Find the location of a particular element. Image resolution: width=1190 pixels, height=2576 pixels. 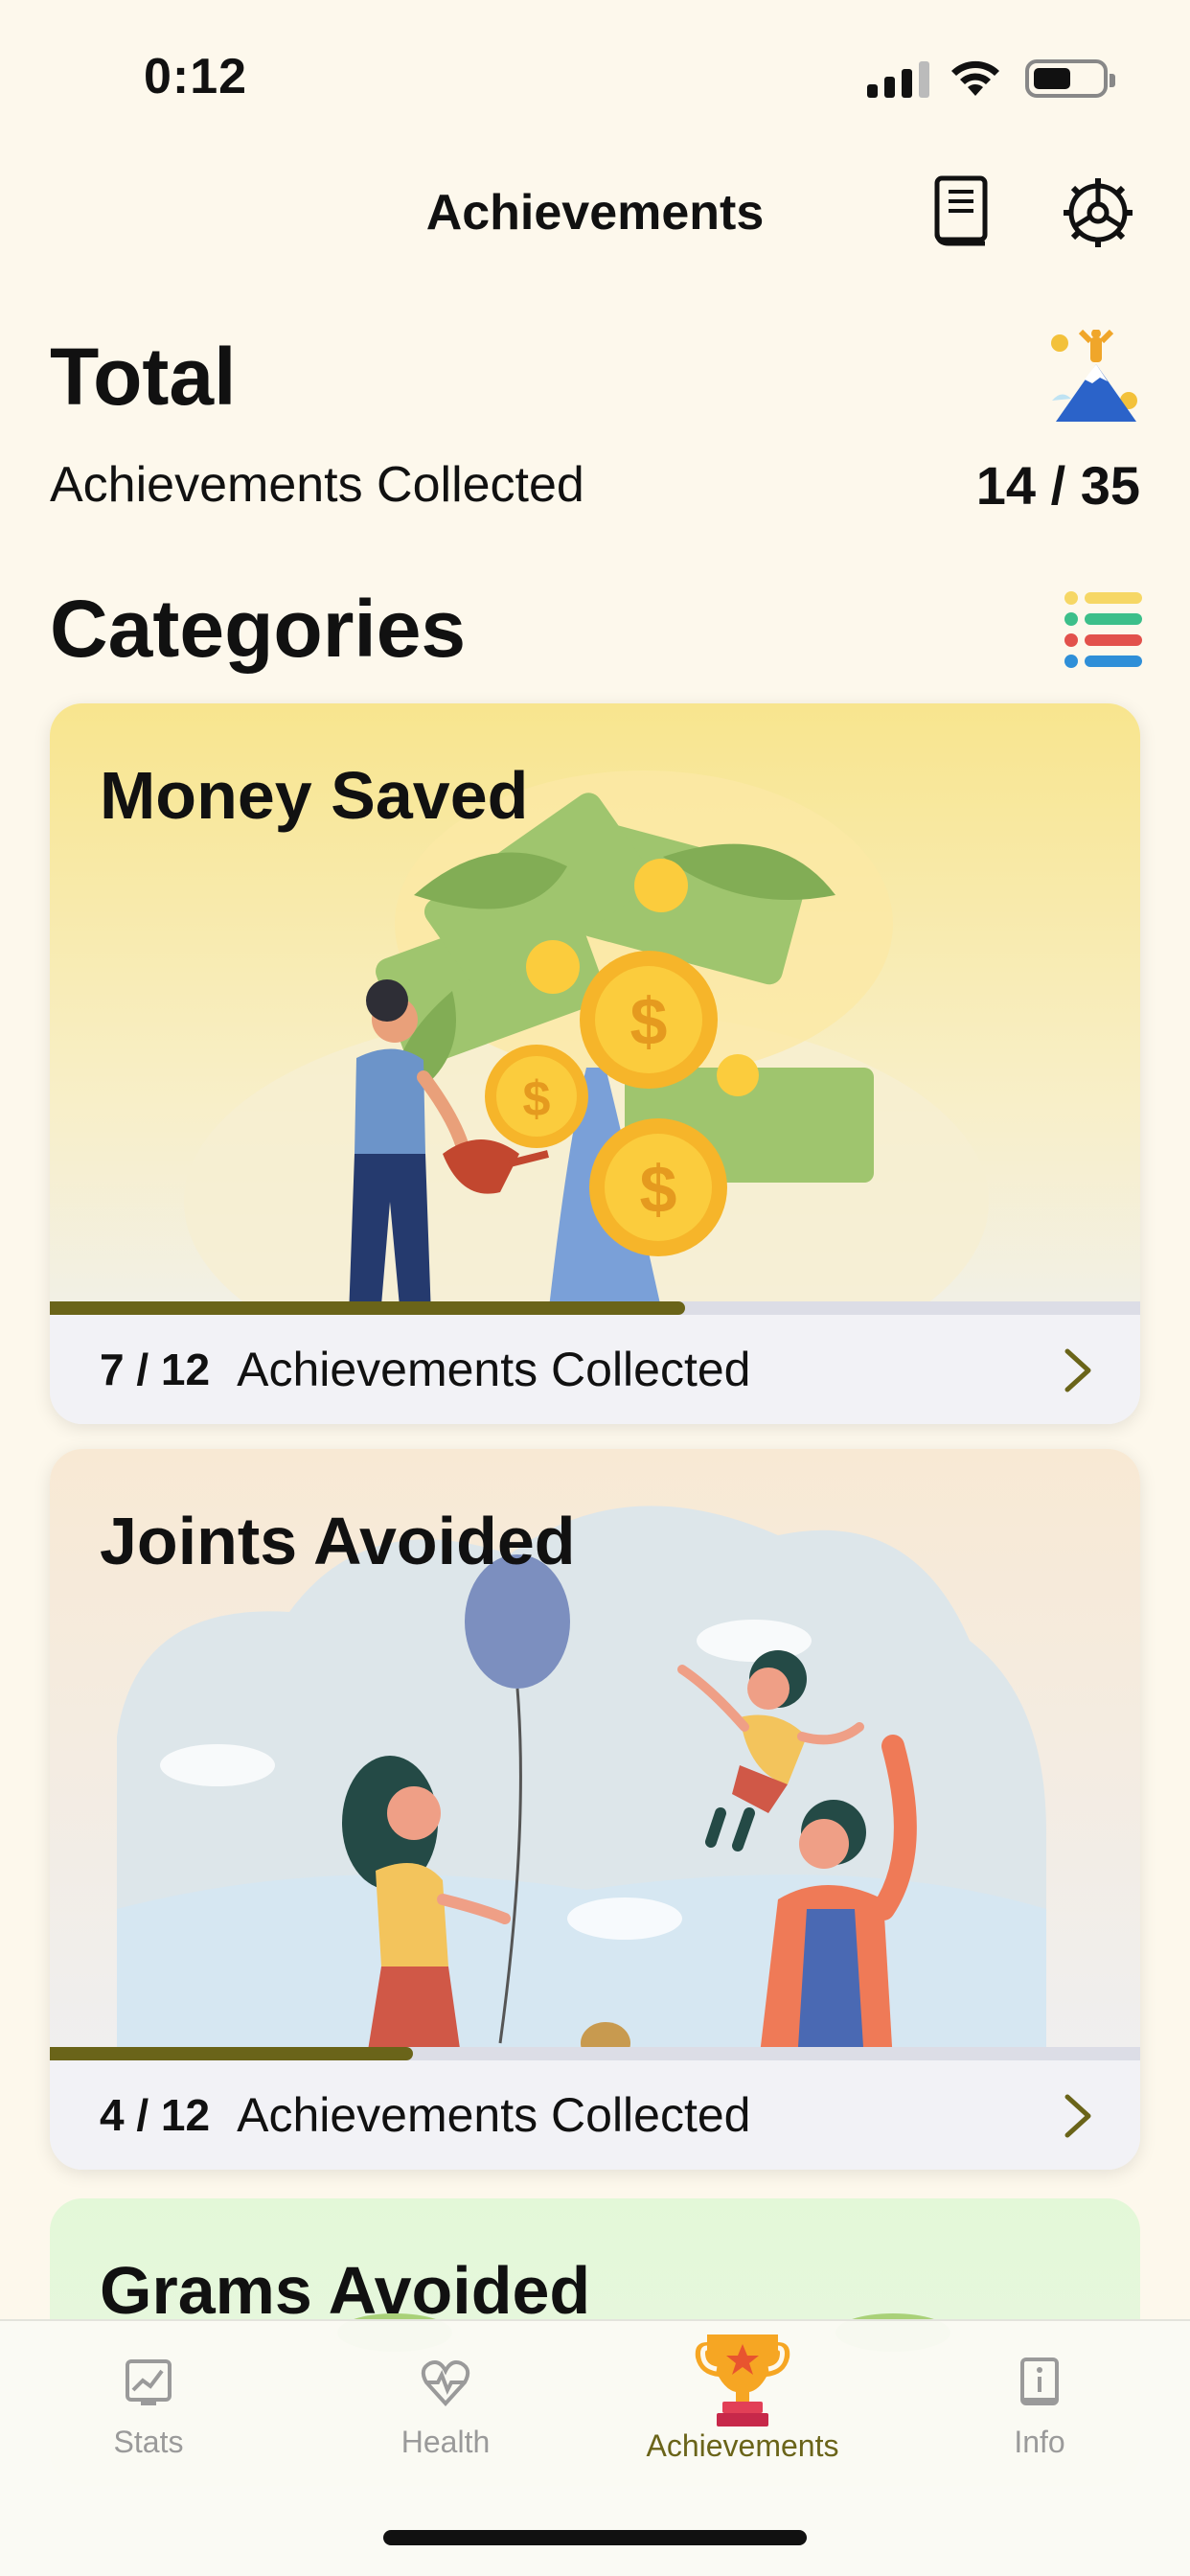

cellular-signal-icon is located at coordinates (898, 78).